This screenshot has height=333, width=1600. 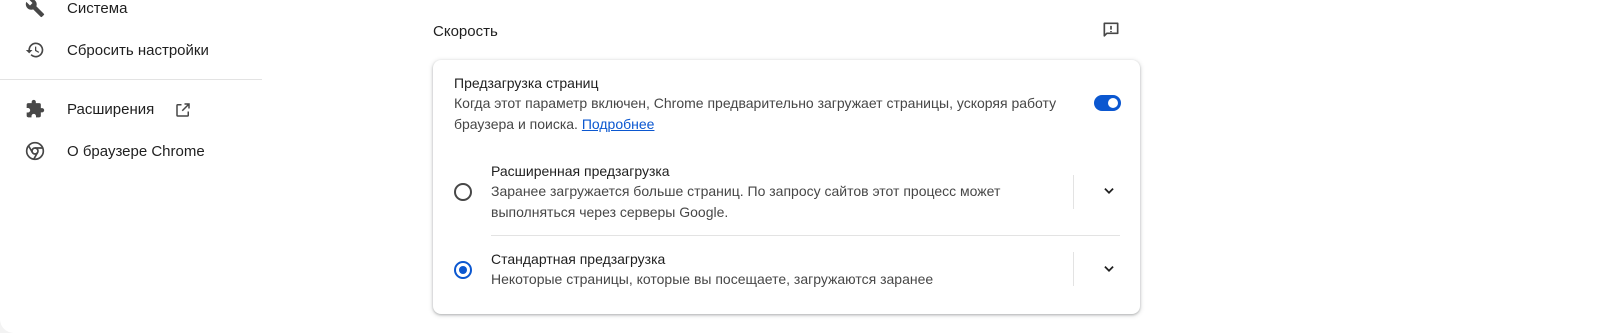 I want to click on section-title: Скорость, so click(x=465, y=31).